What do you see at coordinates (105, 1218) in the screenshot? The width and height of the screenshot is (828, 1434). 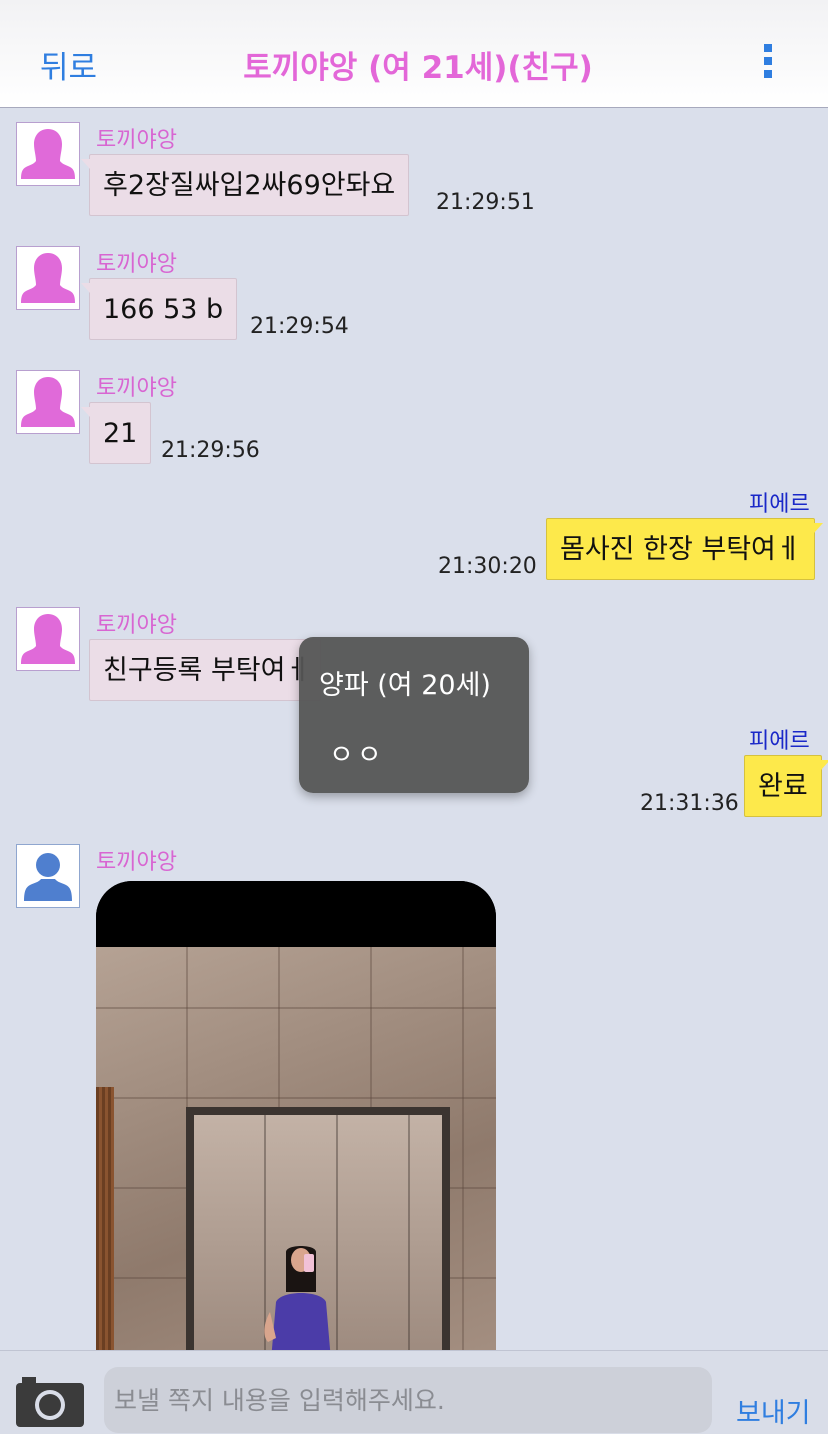 I see `photo-door` at bounding box center [105, 1218].